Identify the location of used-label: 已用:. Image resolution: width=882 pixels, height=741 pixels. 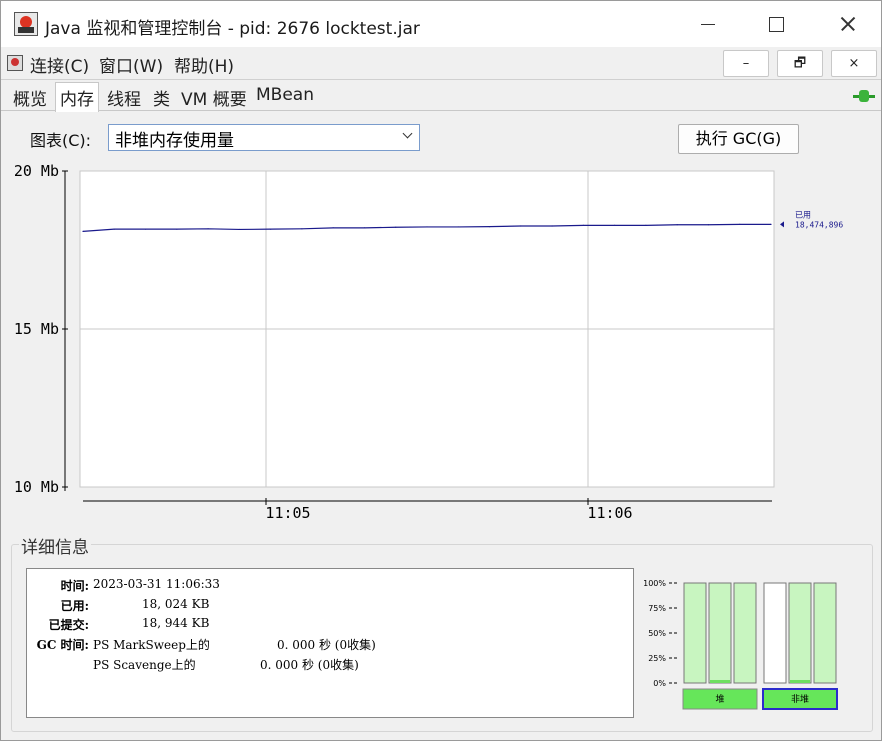
(74, 606).